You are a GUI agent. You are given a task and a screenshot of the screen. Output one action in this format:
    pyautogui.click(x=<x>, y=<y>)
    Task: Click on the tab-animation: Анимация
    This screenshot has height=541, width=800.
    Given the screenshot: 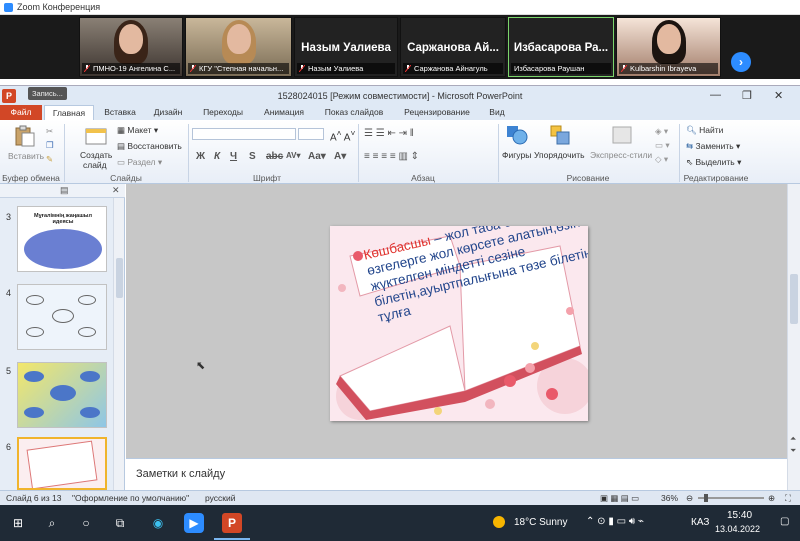 What is the action you would take?
    pyautogui.click(x=284, y=112)
    